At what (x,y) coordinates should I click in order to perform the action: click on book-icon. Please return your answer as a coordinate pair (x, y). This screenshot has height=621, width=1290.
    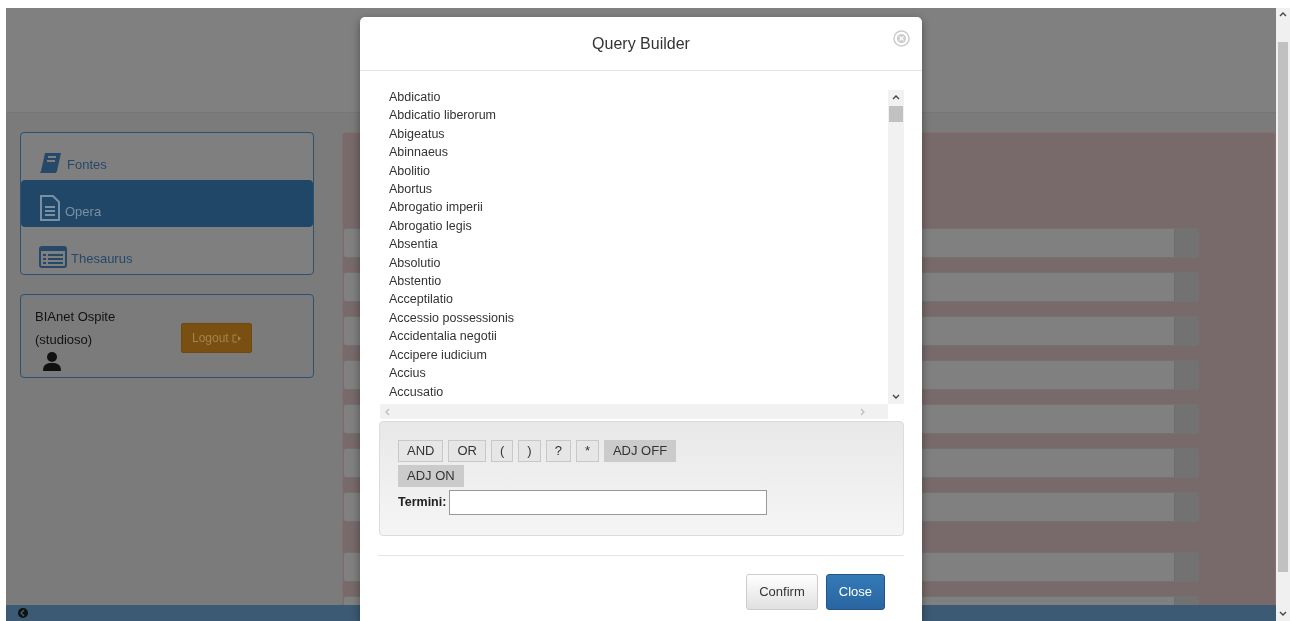
    Looking at the image, I should click on (51, 163).